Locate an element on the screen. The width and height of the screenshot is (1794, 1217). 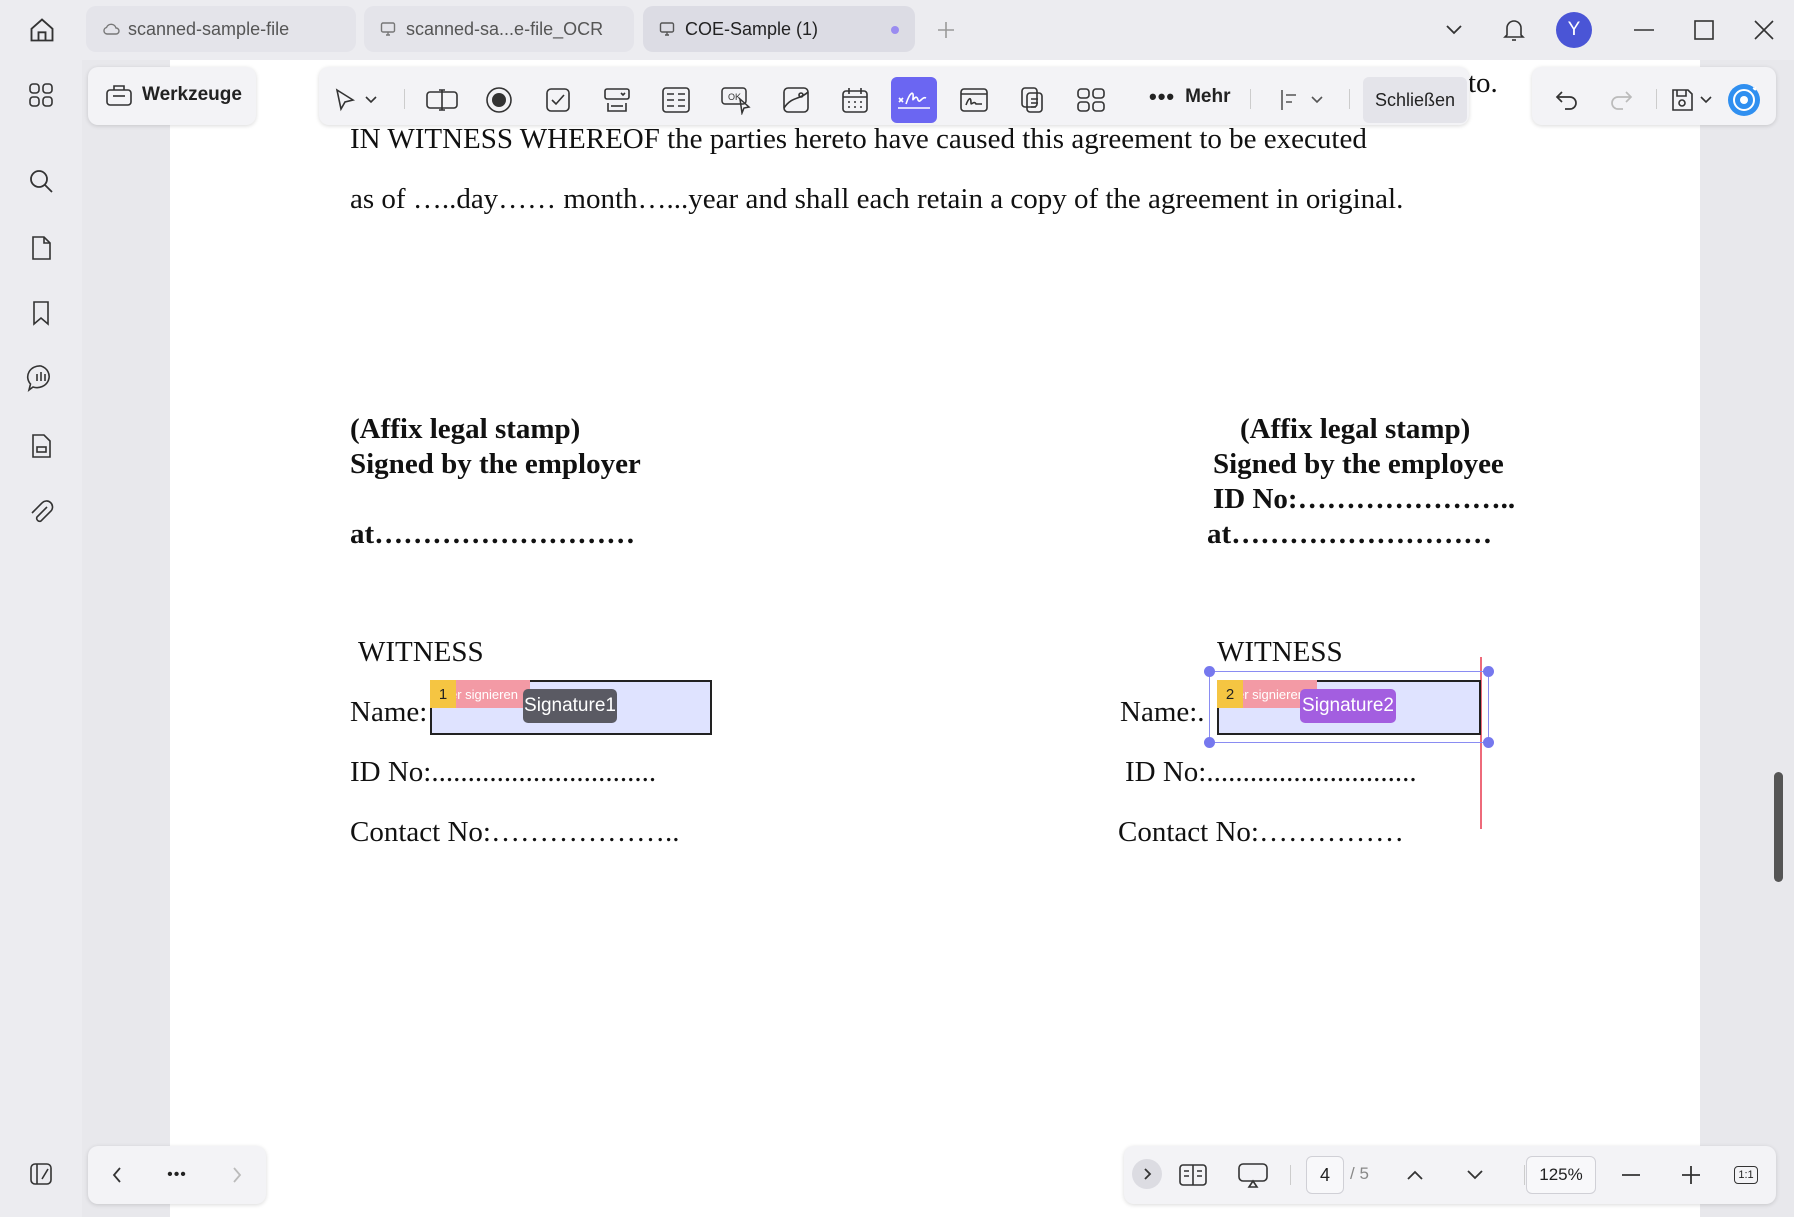
duplicate-field-tool is located at coordinates (1032, 100).